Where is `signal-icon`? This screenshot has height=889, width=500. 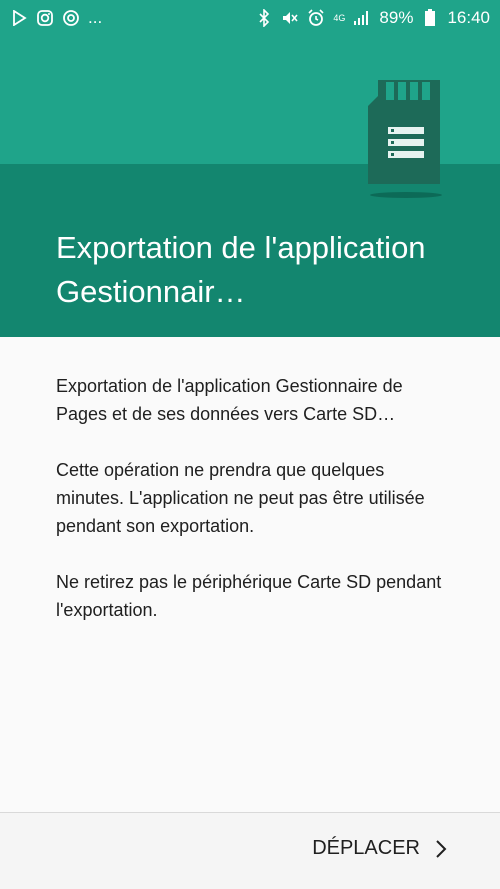 signal-icon is located at coordinates (362, 18).